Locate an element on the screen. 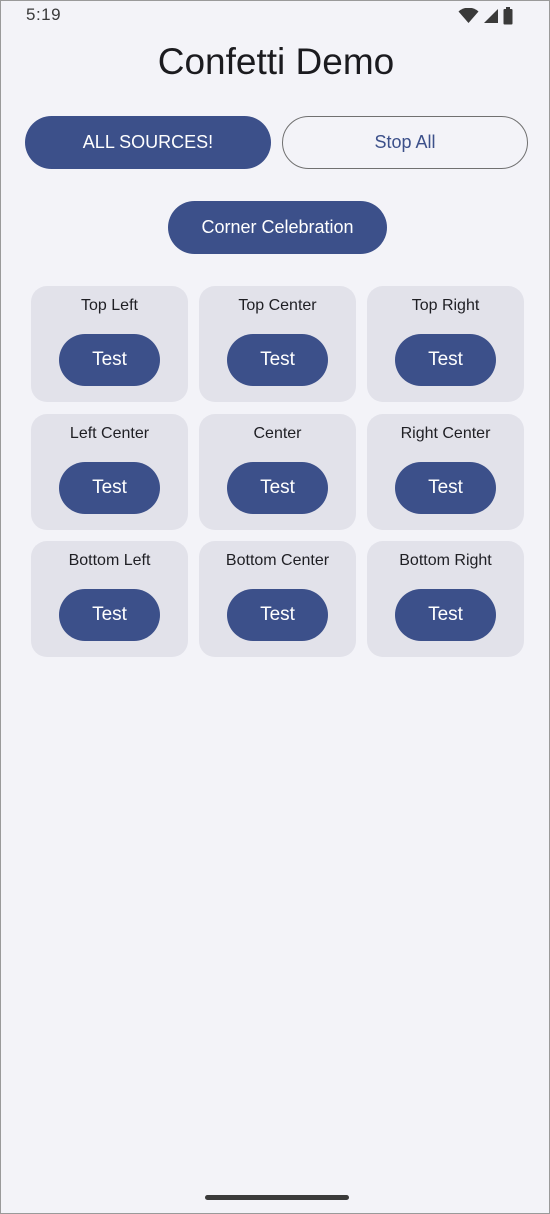 This screenshot has width=550, height=1214. card-label: Bottom Right is located at coordinates (445, 560).